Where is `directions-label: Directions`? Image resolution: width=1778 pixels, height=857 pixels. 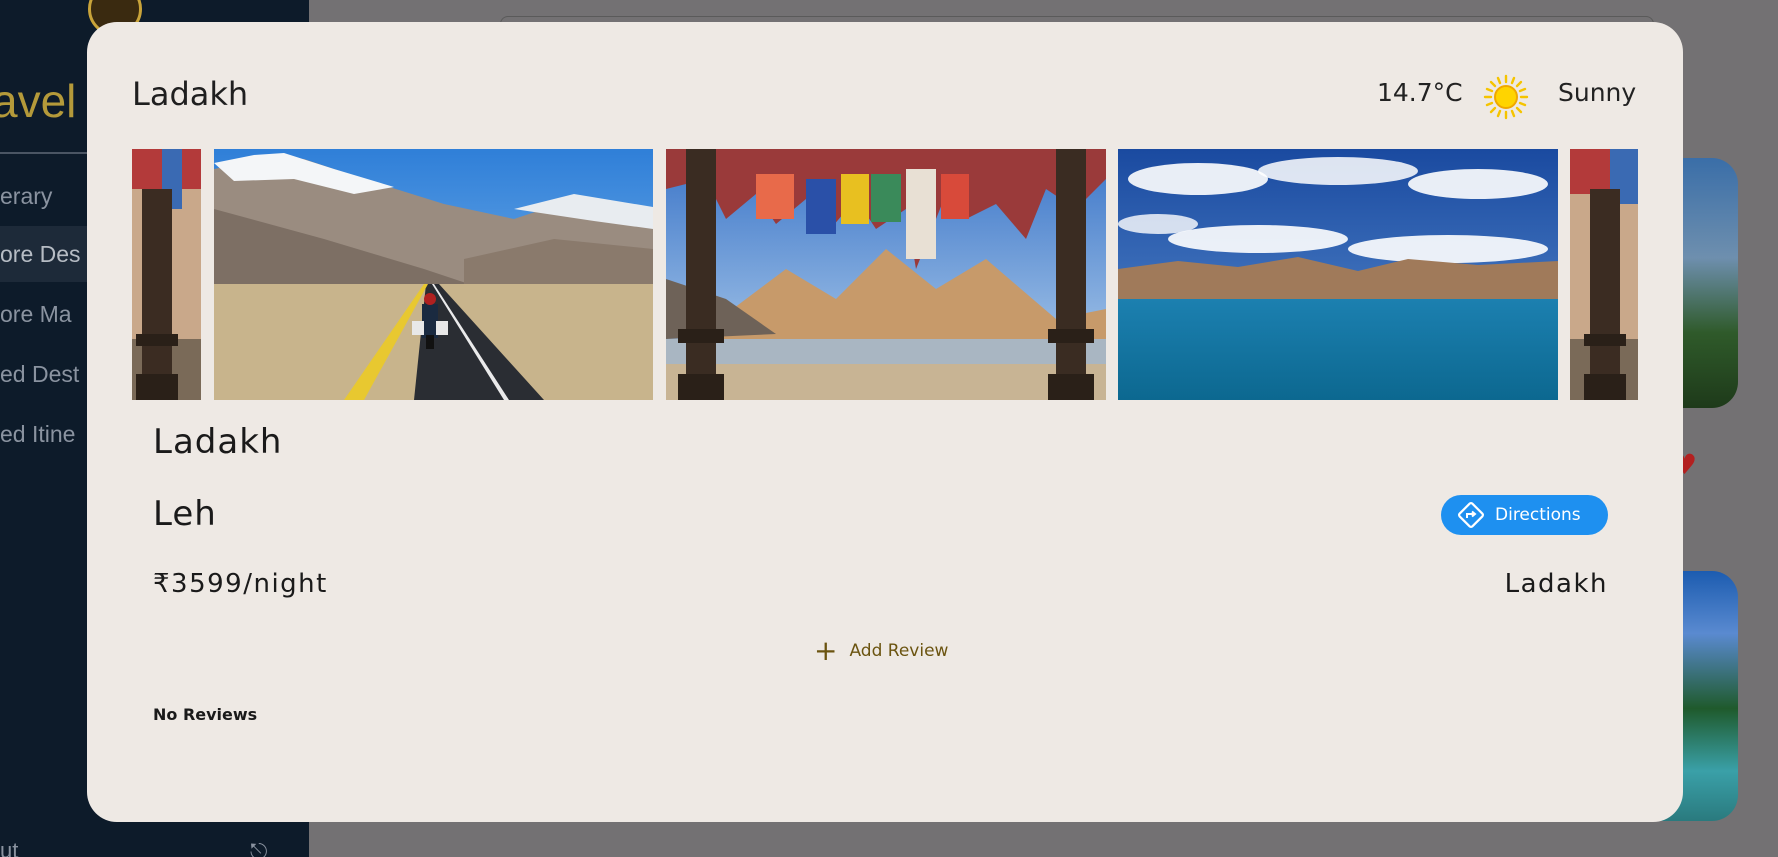
directions-label: Directions is located at coordinates (1538, 515).